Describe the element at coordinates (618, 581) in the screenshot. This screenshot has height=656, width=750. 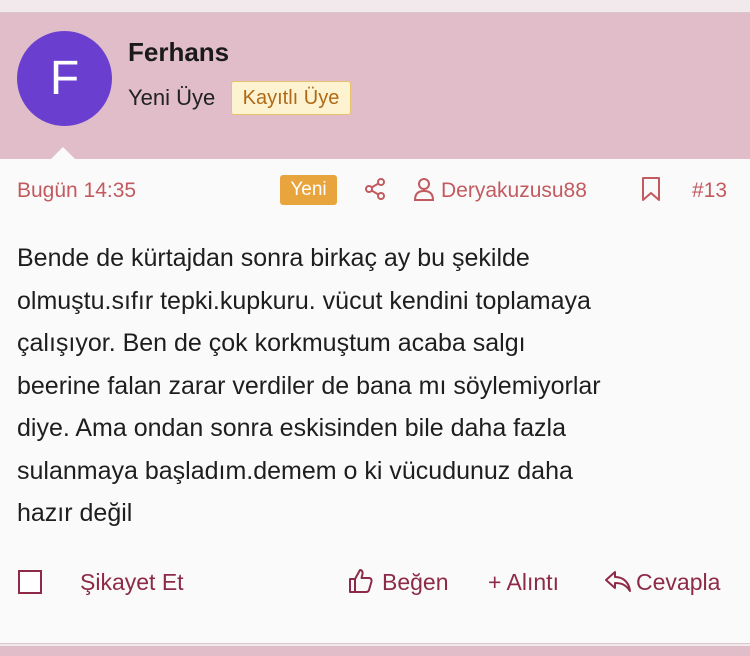
I see `reply-arrow-icon` at that location.